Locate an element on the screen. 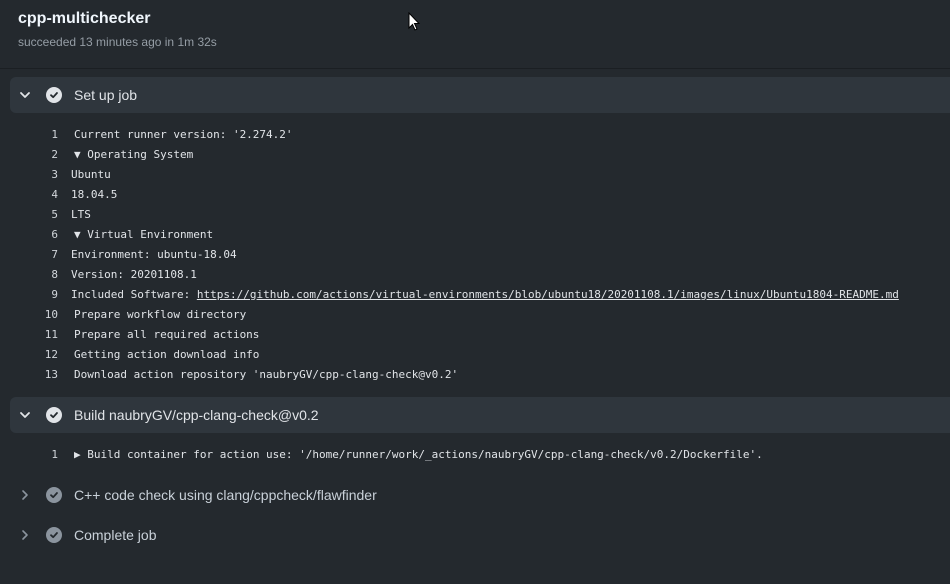  step-title: Set up job is located at coordinates (106, 95).